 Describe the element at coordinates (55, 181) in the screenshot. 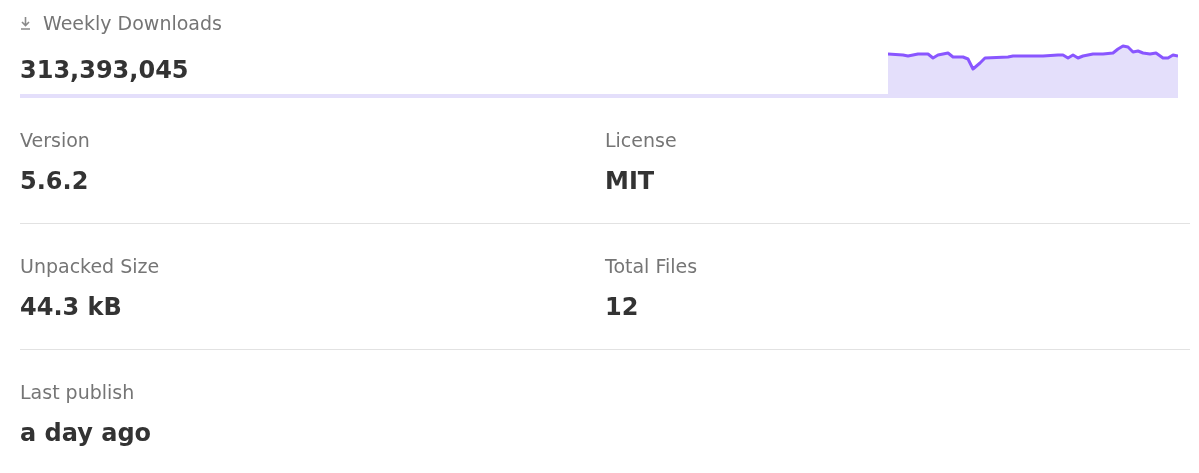

I see `stat-value: 5.6.2` at that location.